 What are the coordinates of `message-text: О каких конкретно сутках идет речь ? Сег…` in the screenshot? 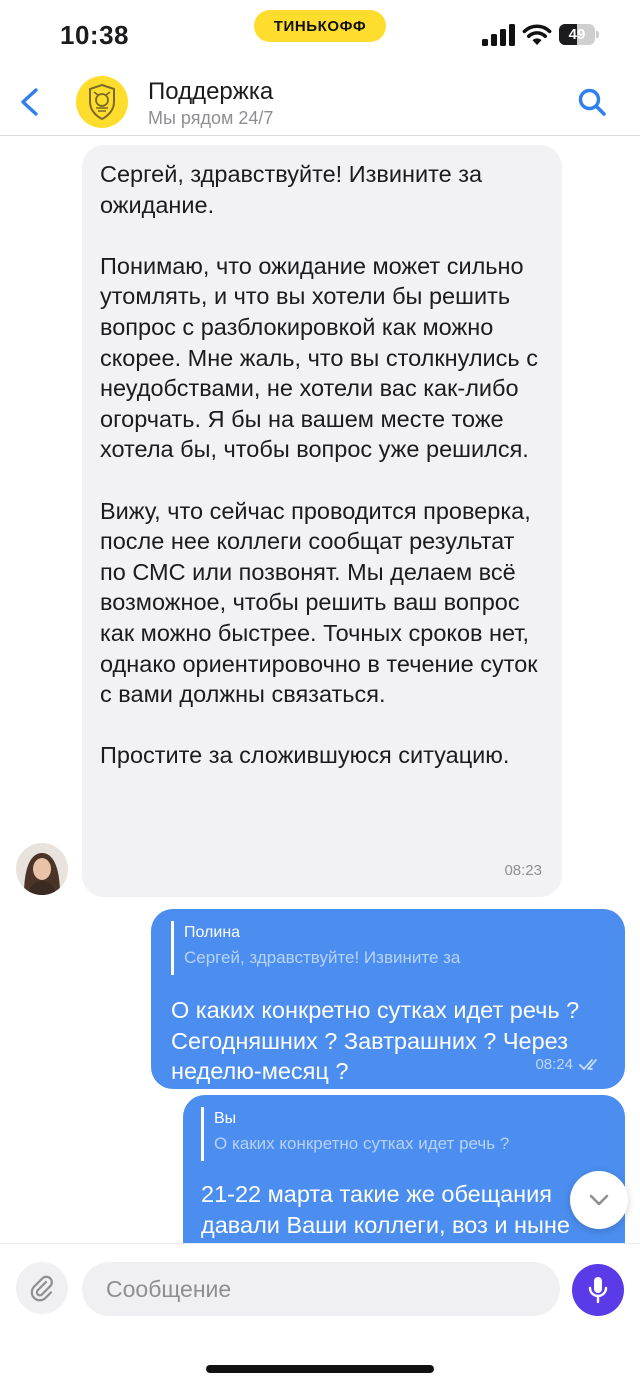 It's located at (375, 1041).